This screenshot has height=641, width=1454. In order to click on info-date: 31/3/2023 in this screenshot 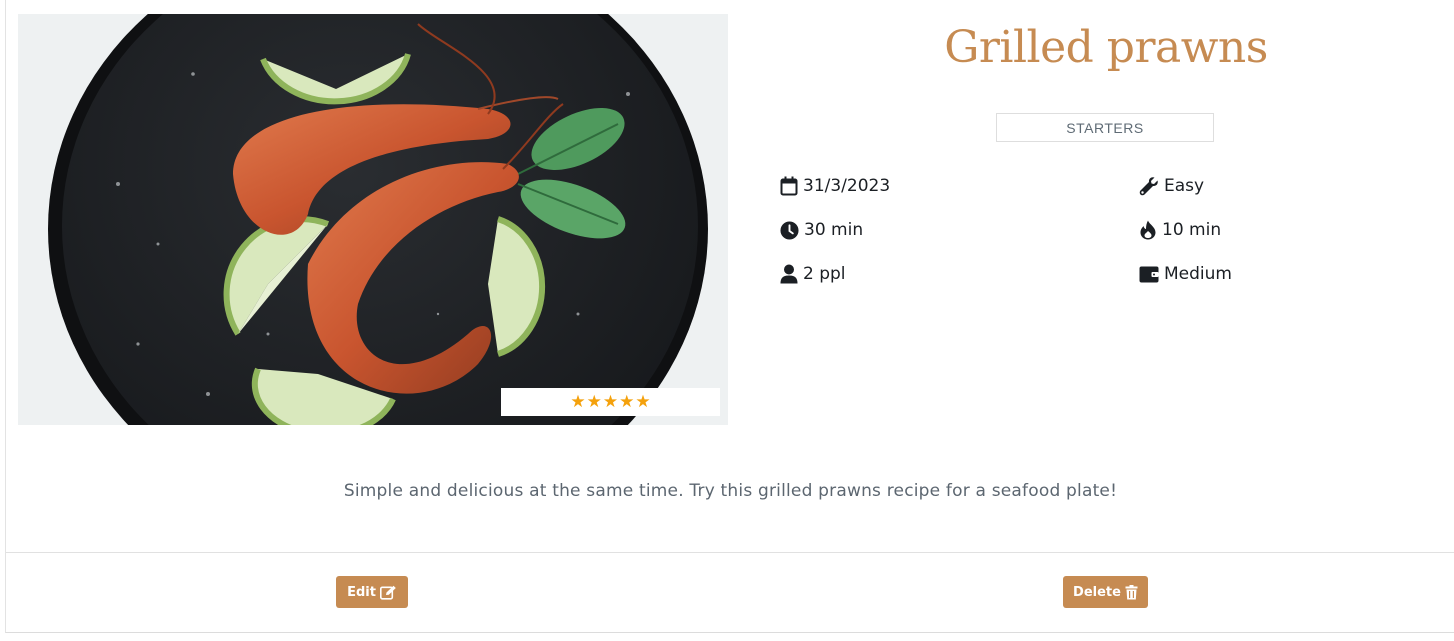, I will do `click(835, 186)`.